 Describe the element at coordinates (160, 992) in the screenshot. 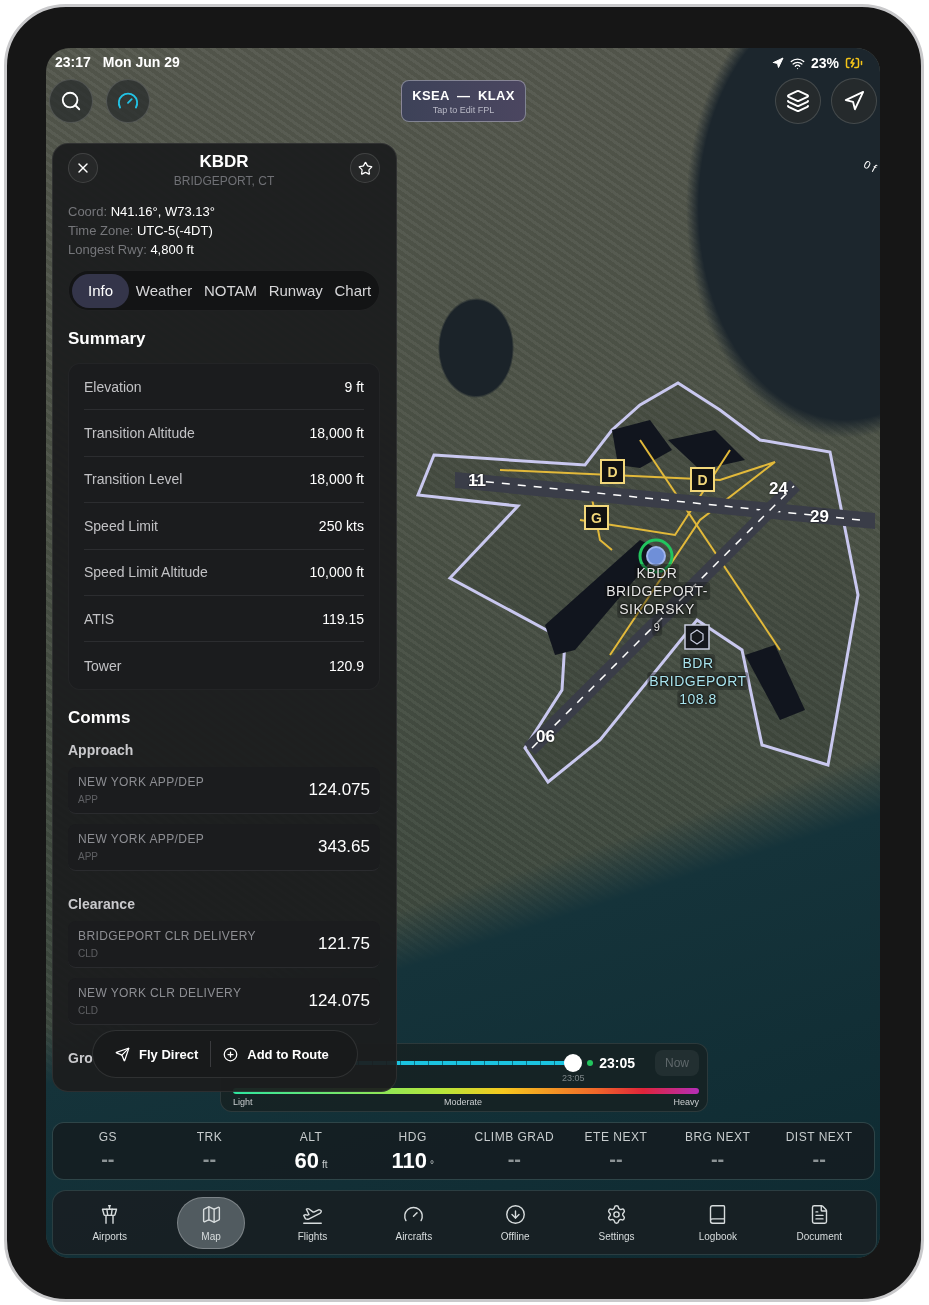

I see `station-name: NEW YORK CLR DELIVERY` at that location.